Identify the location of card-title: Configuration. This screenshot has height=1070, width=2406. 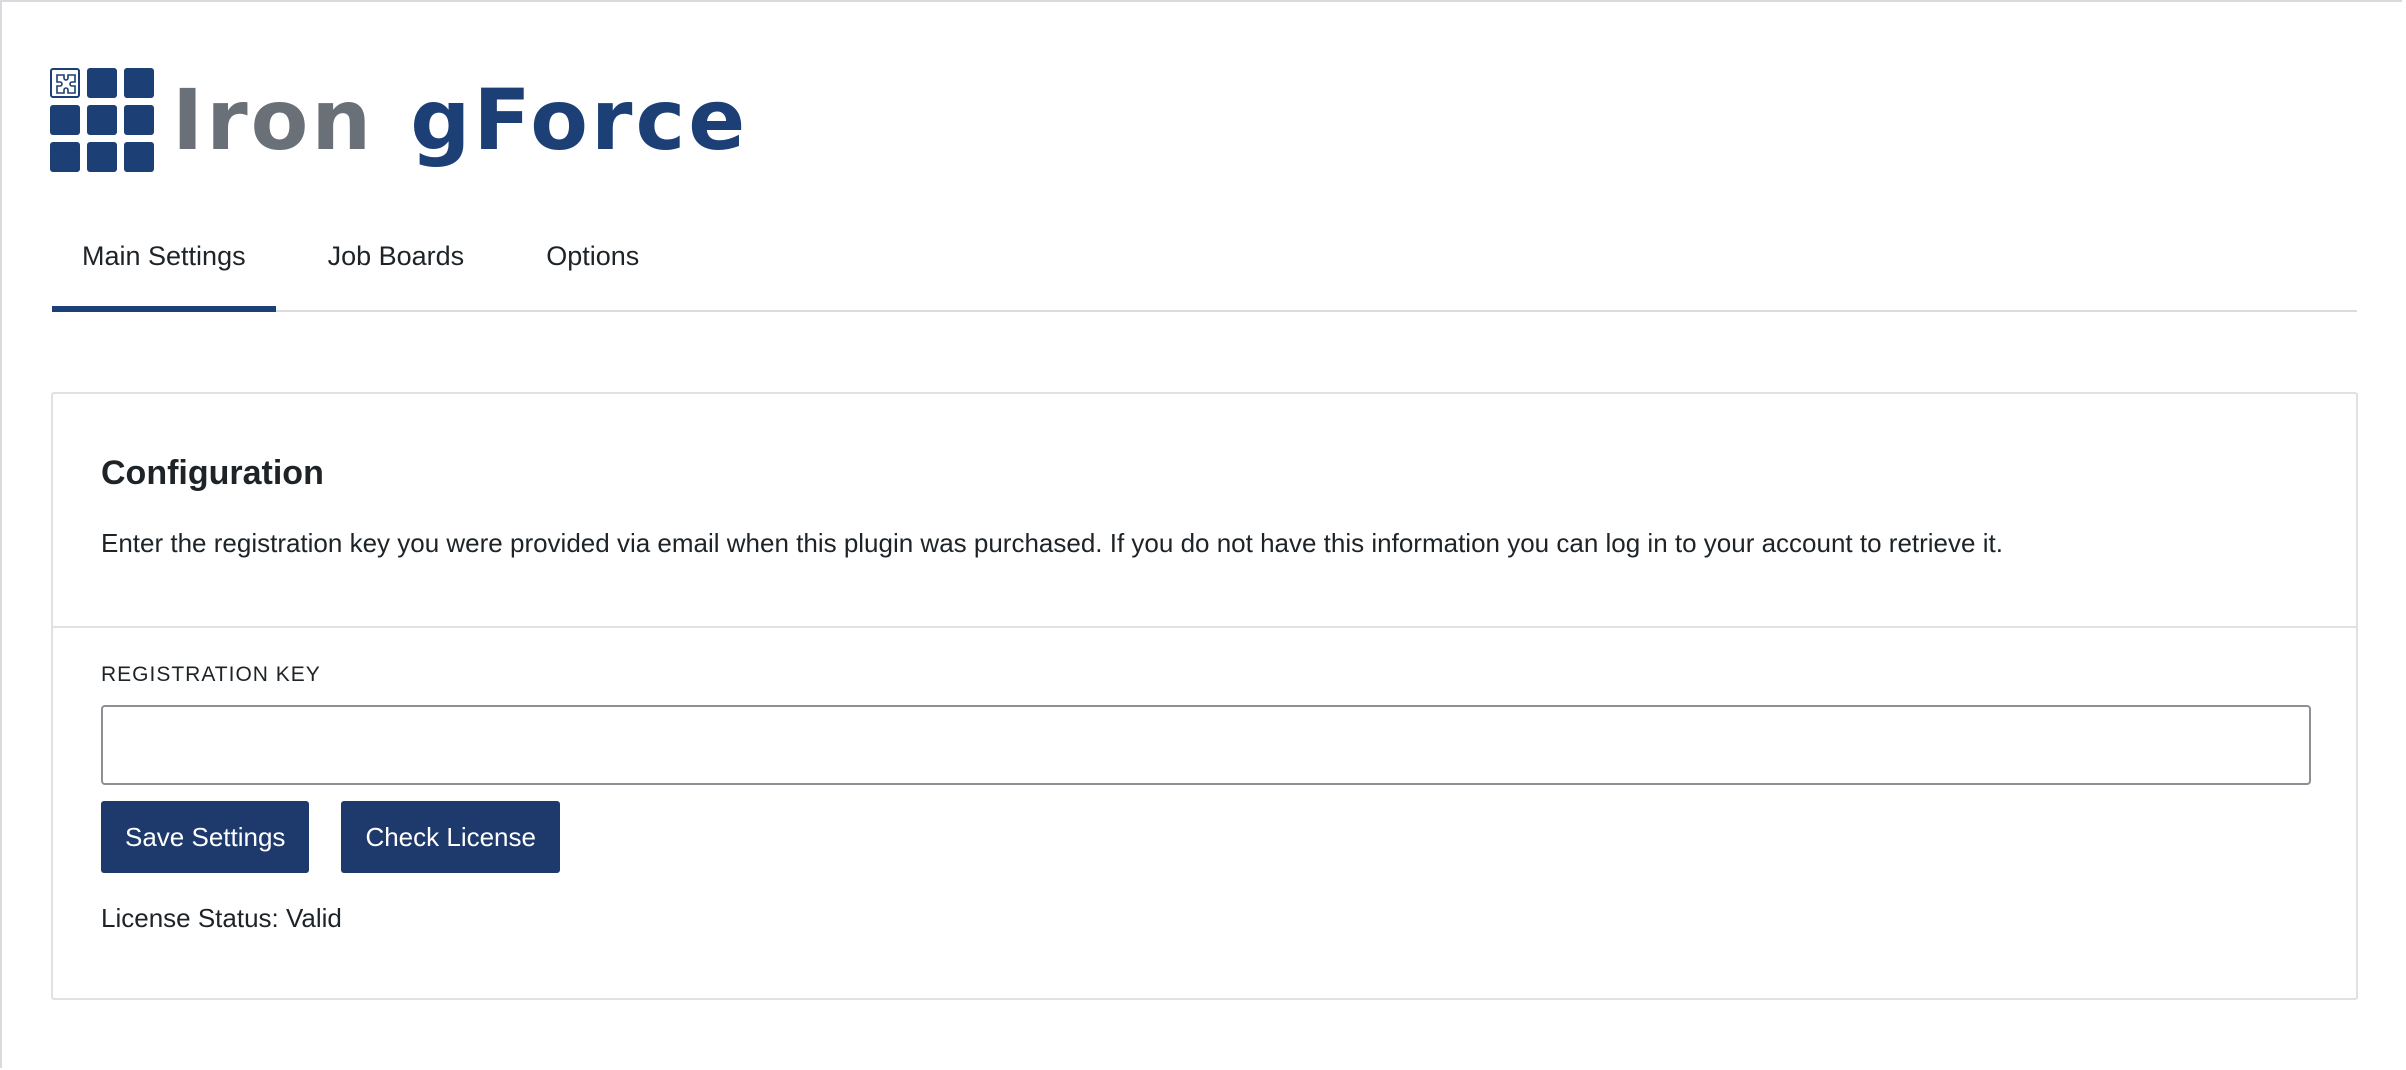
(212, 473).